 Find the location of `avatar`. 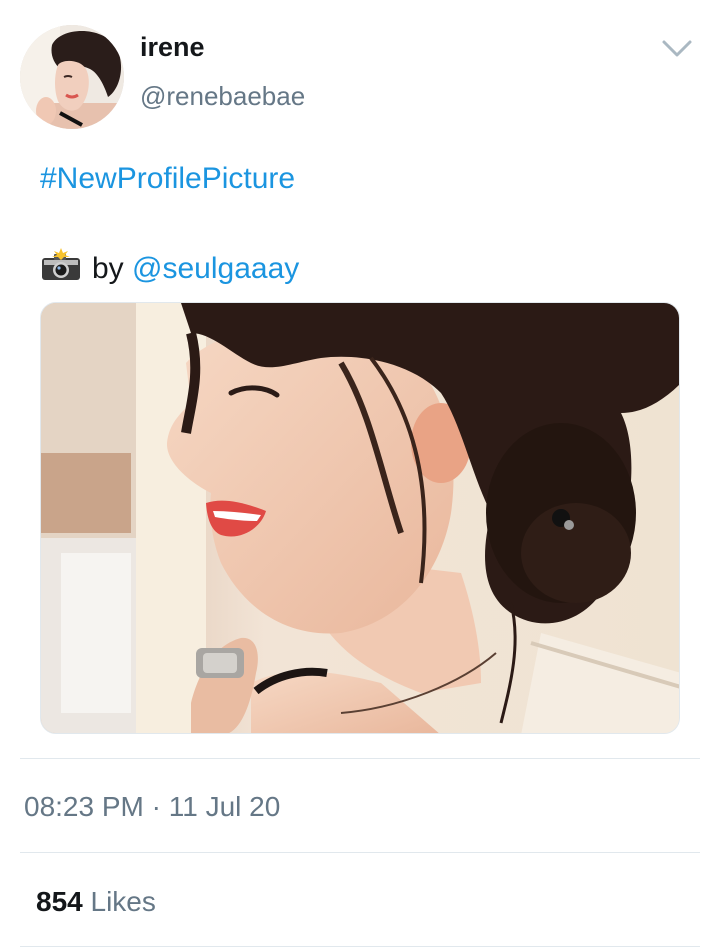

avatar is located at coordinates (72, 77).